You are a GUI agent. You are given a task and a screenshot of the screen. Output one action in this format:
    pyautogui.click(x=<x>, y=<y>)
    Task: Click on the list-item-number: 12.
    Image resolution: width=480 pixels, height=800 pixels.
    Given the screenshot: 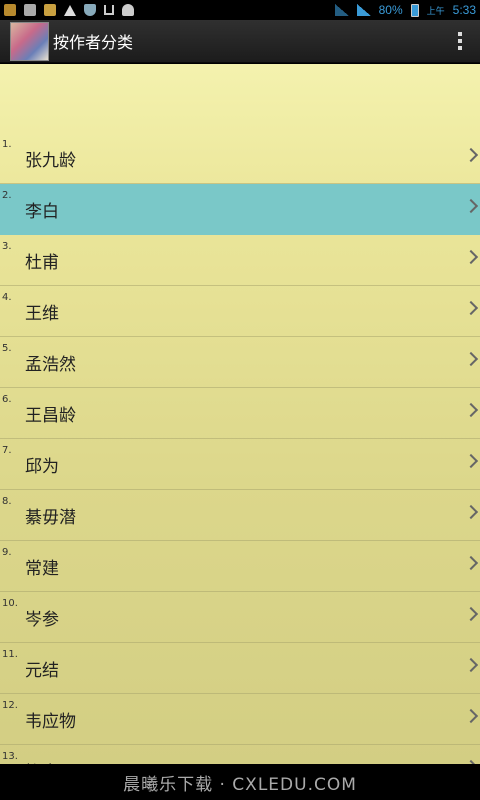 What is the action you would take?
    pyautogui.click(x=10, y=705)
    